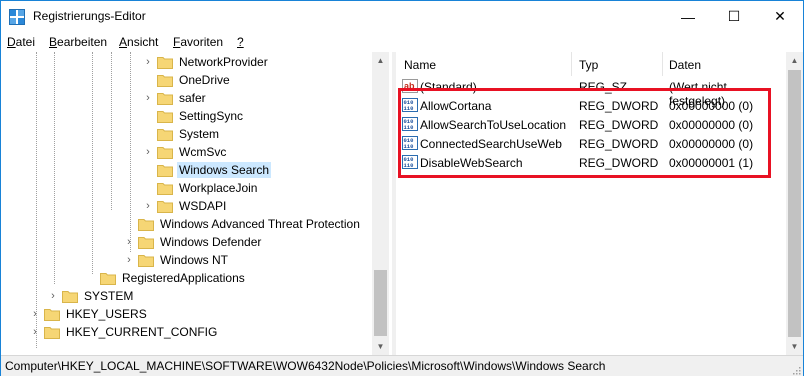  I want to click on tree-item: › NetworkProvider, so click(206, 62).